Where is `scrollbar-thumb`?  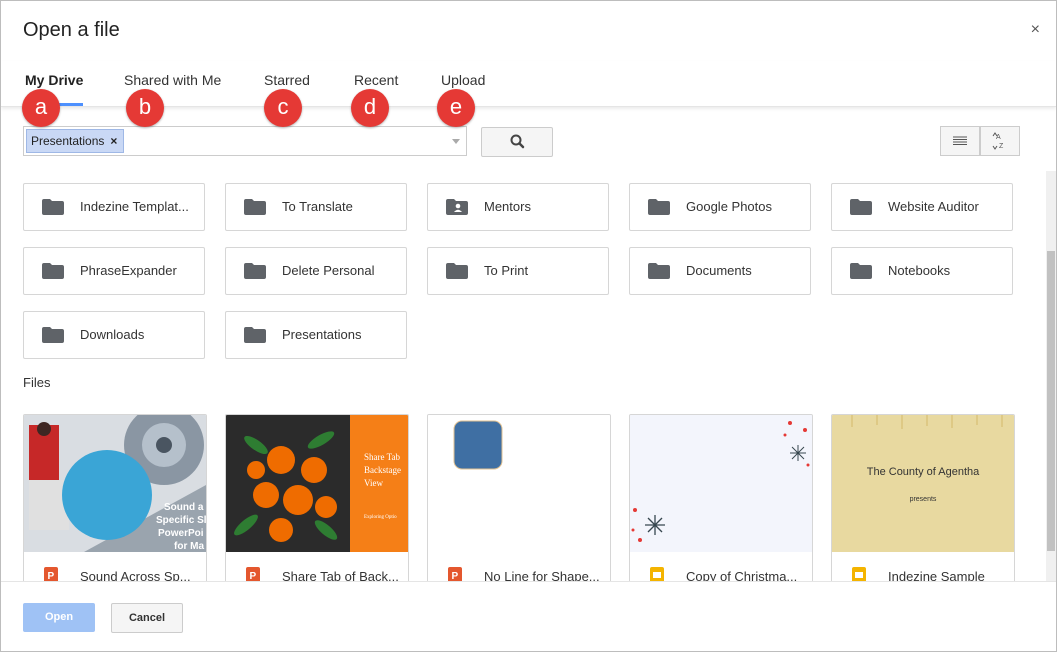 scrollbar-thumb is located at coordinates (1051, 401).